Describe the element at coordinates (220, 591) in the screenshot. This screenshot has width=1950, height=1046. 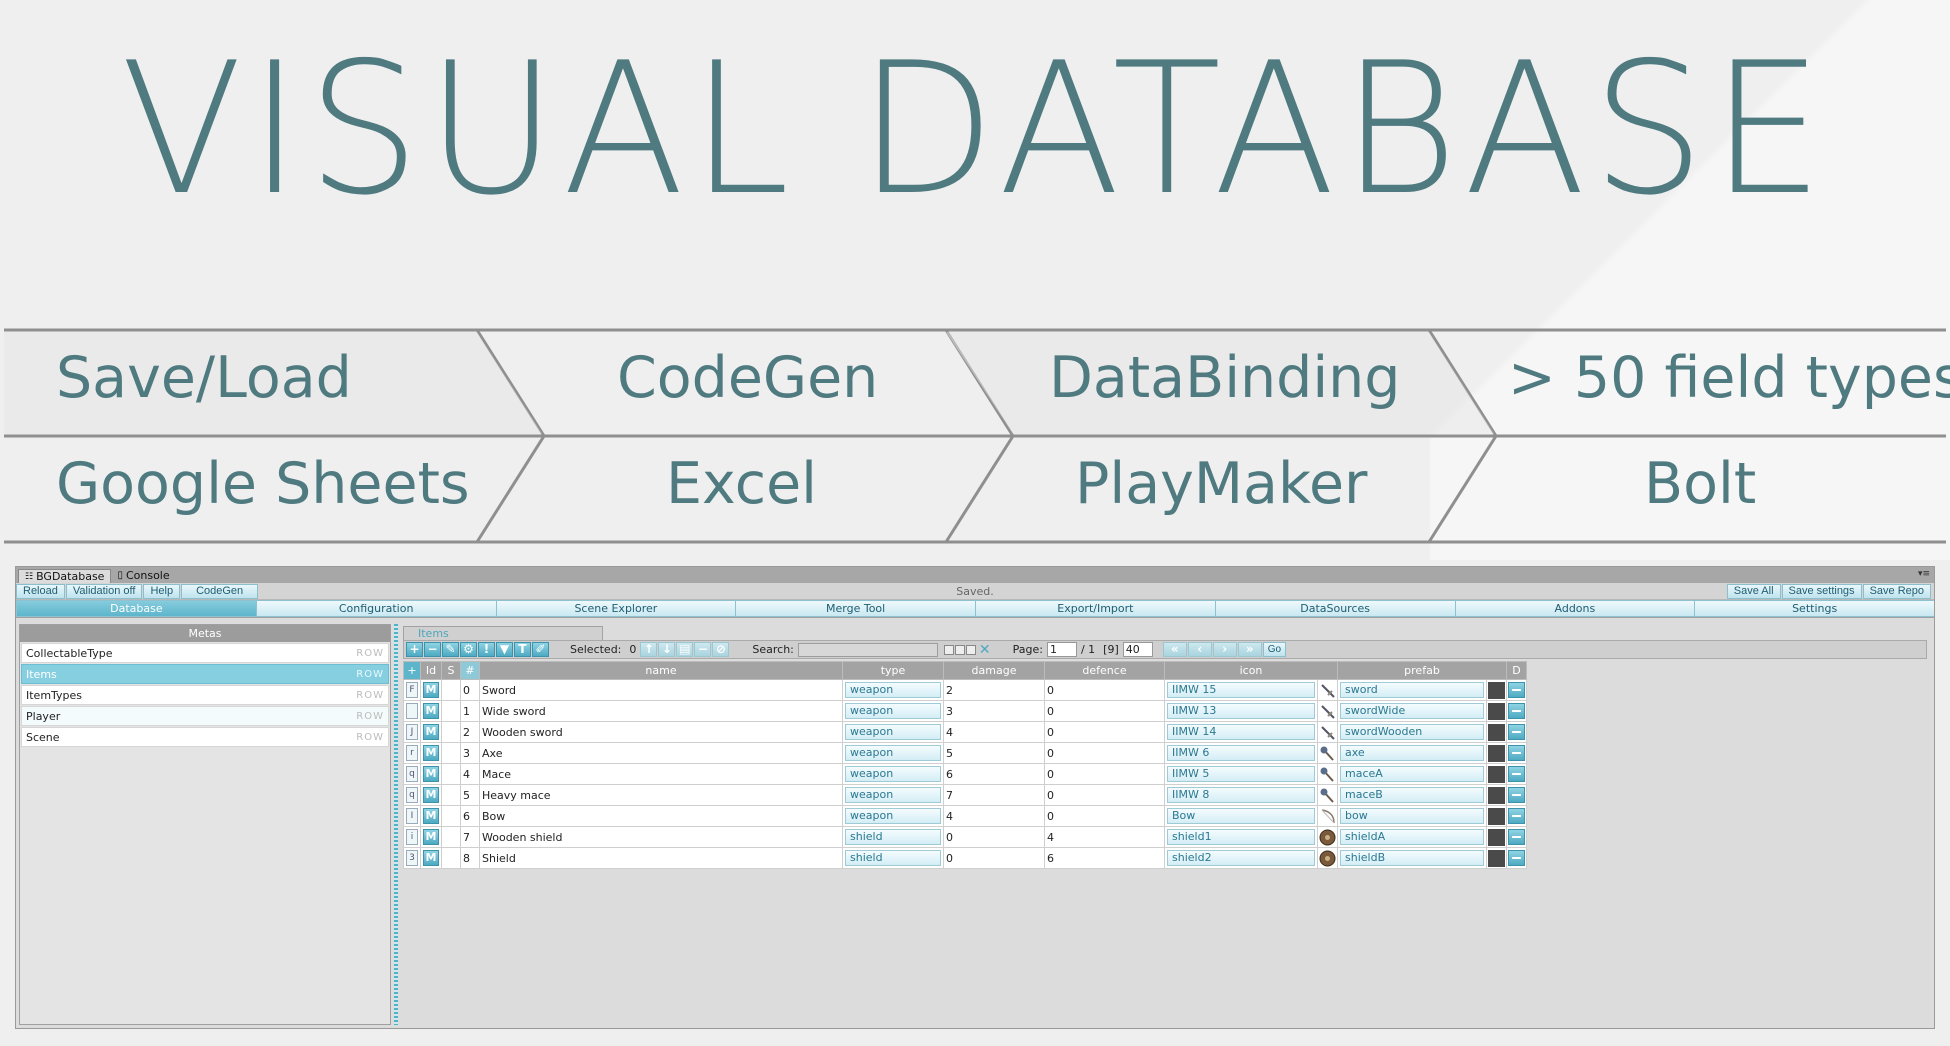
I see `codegen-button: CodeGen` at that location.